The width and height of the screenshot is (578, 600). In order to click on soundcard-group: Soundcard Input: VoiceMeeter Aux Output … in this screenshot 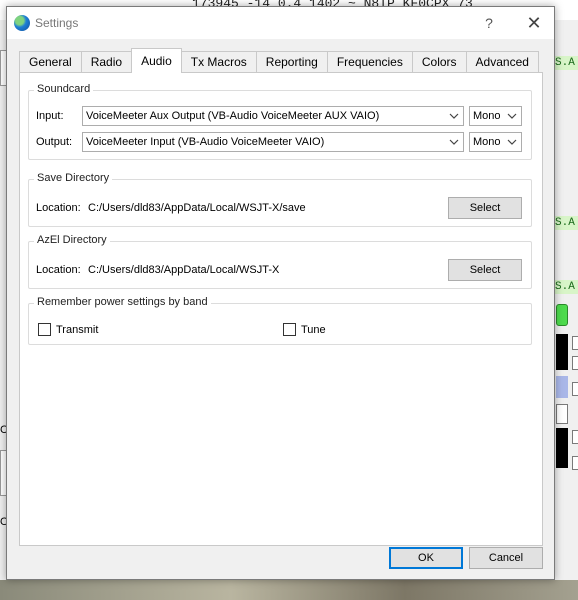, I will do `click(280, 121)`.